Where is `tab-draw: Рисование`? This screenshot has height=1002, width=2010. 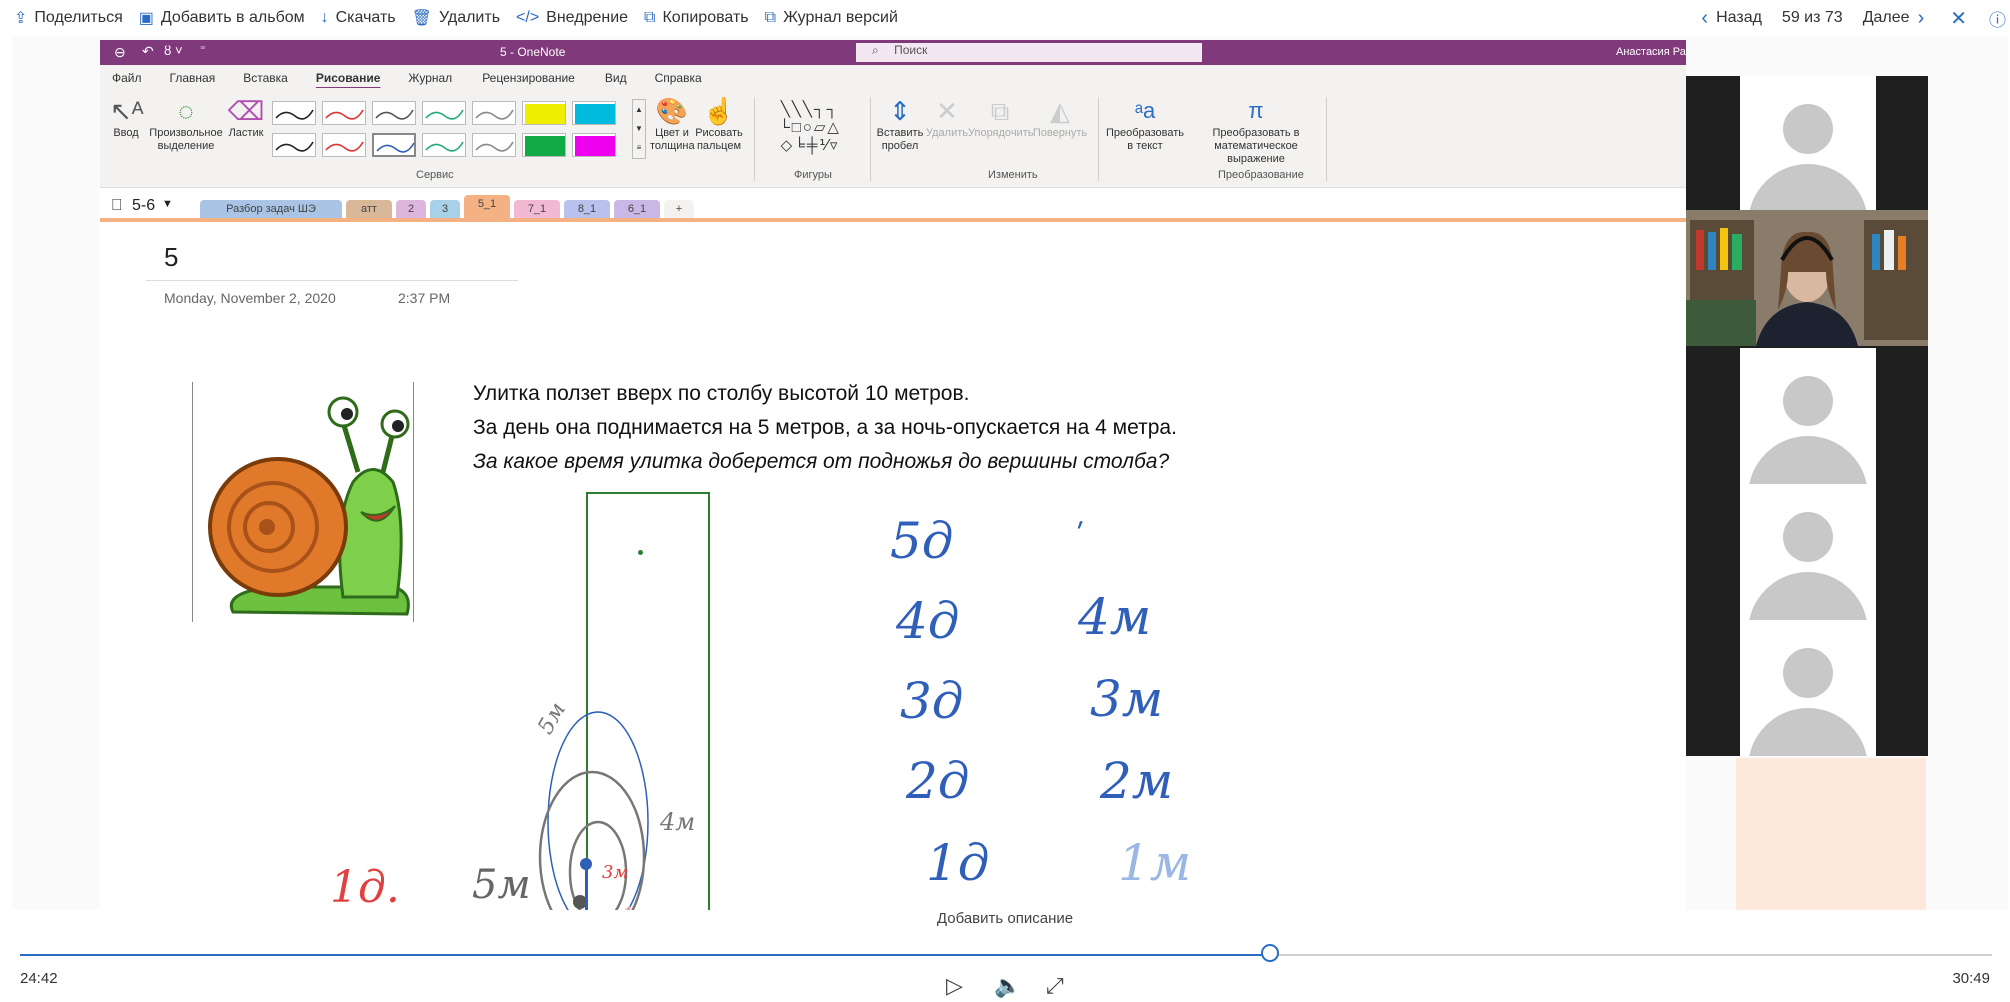 tab-draw: Рисование is located at coordinates (348, 78).